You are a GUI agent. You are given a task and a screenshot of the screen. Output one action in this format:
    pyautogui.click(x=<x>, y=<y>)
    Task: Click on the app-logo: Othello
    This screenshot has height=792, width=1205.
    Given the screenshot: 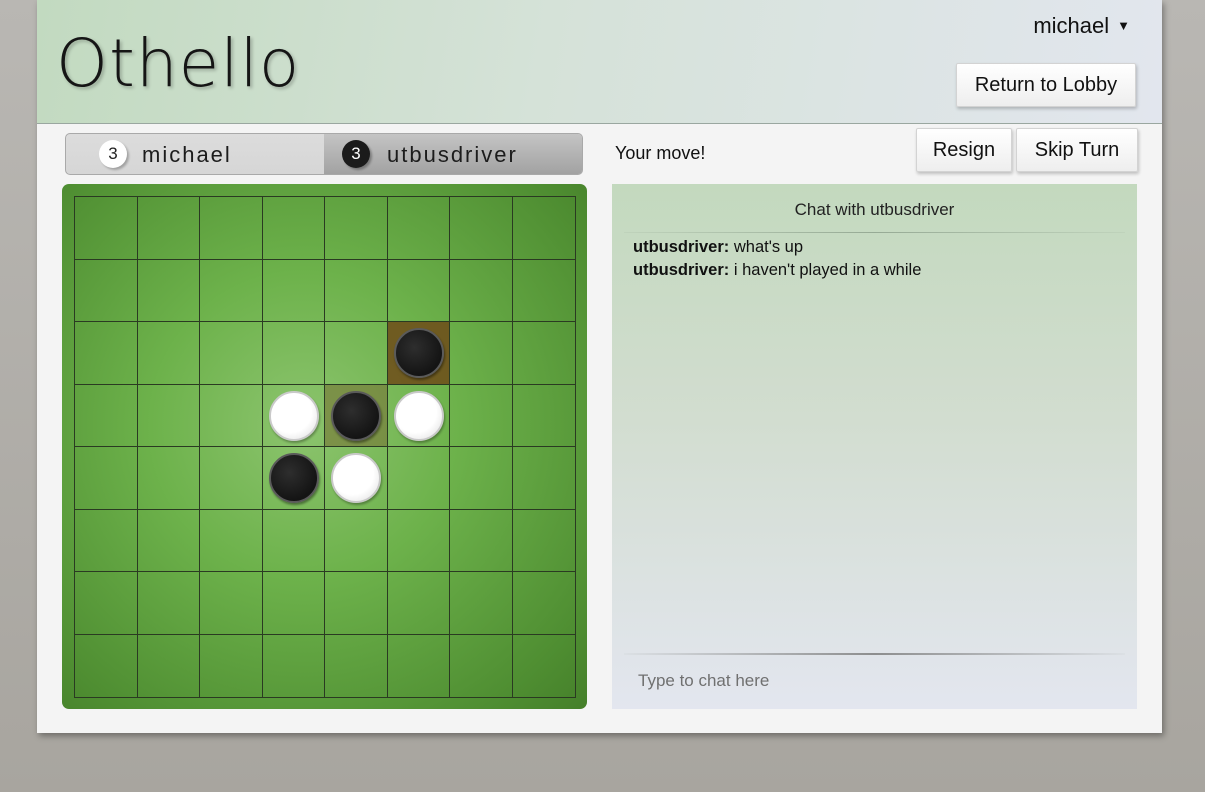 What is the action you would take?
    pyautogui.click(x=178, y=63)
    